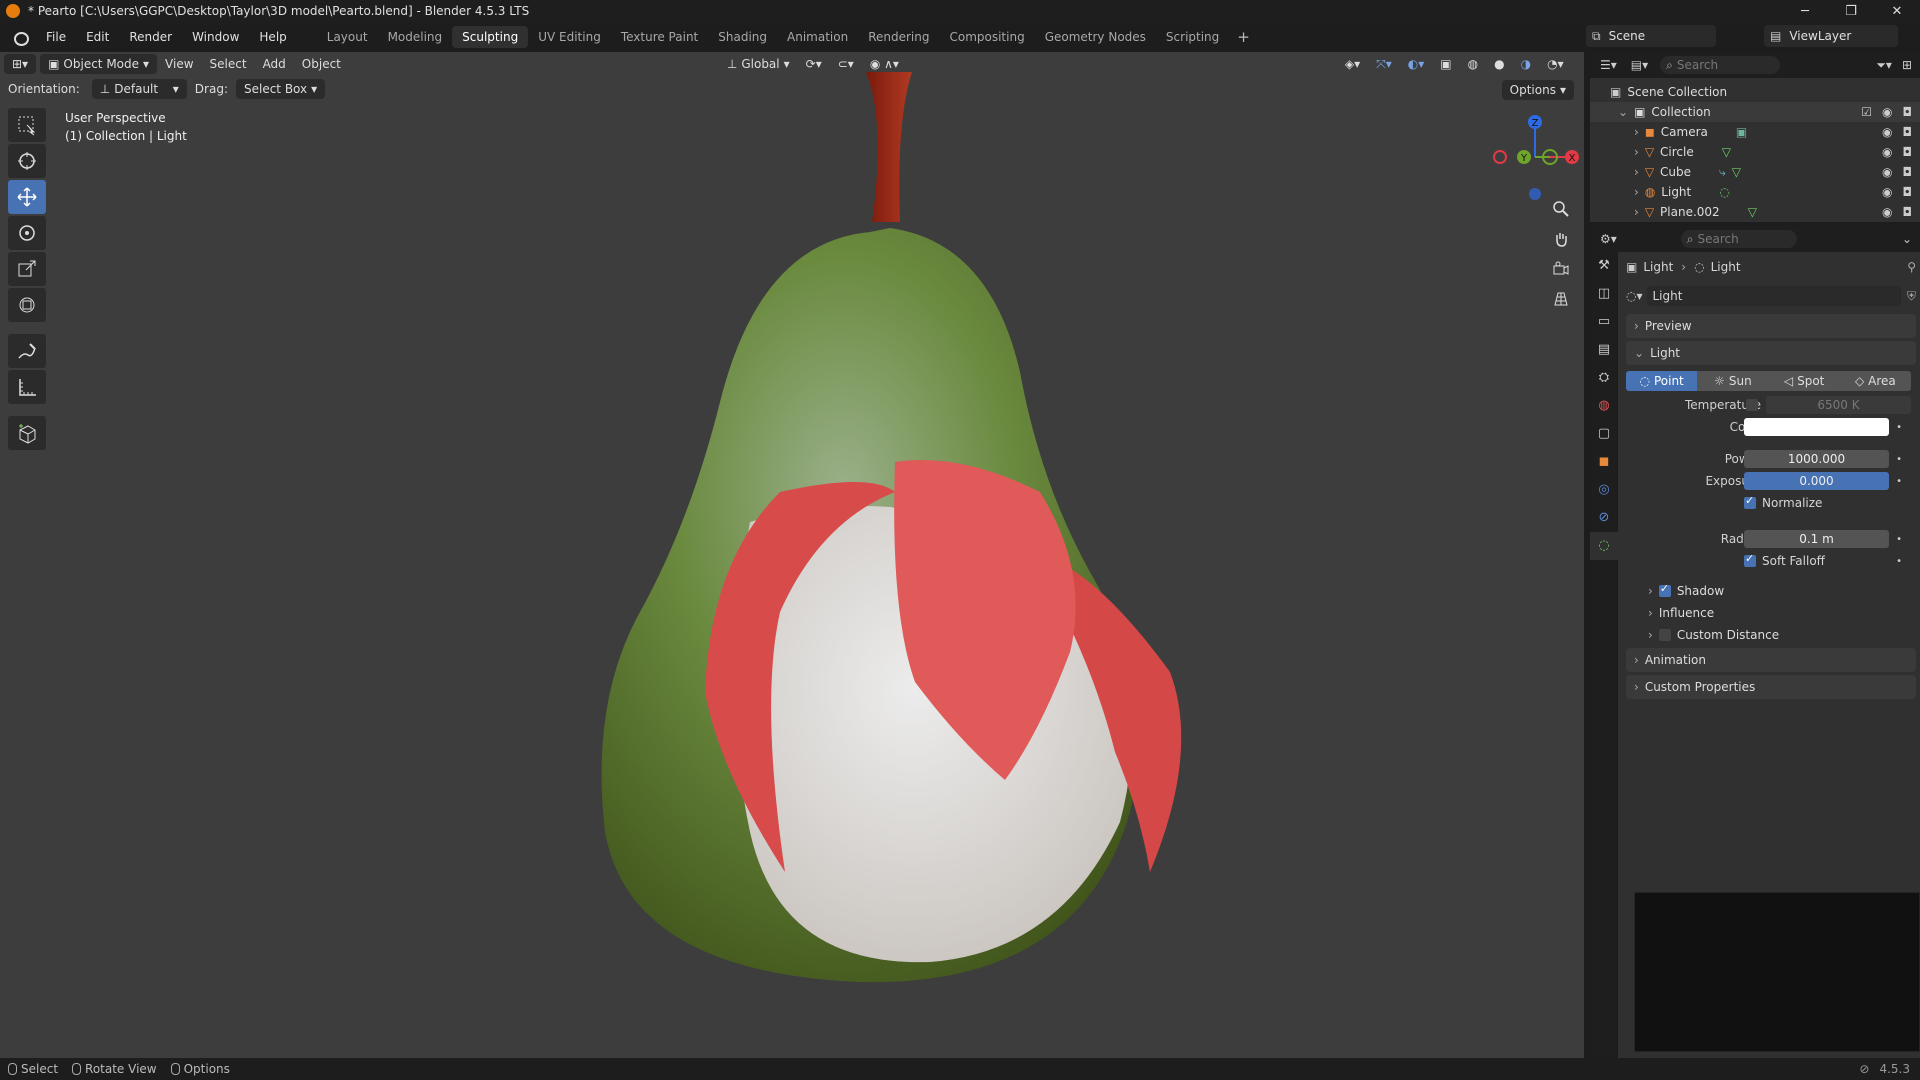  I want to click on outliner-item-light: › ◍ Light ◌ ◉ ◘, so click(1755, 192).